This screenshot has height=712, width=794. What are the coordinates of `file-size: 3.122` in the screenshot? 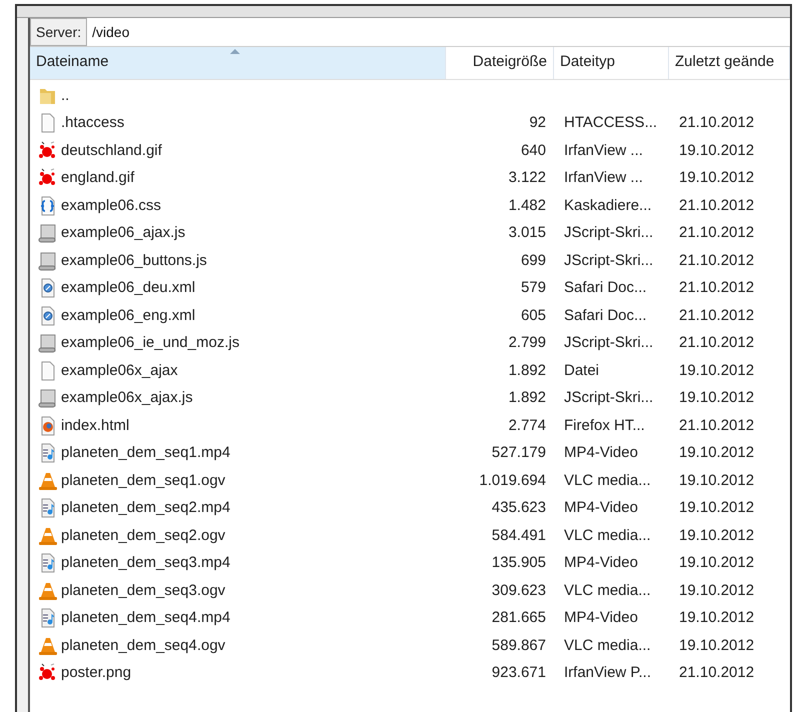 It's located at (527, 177).